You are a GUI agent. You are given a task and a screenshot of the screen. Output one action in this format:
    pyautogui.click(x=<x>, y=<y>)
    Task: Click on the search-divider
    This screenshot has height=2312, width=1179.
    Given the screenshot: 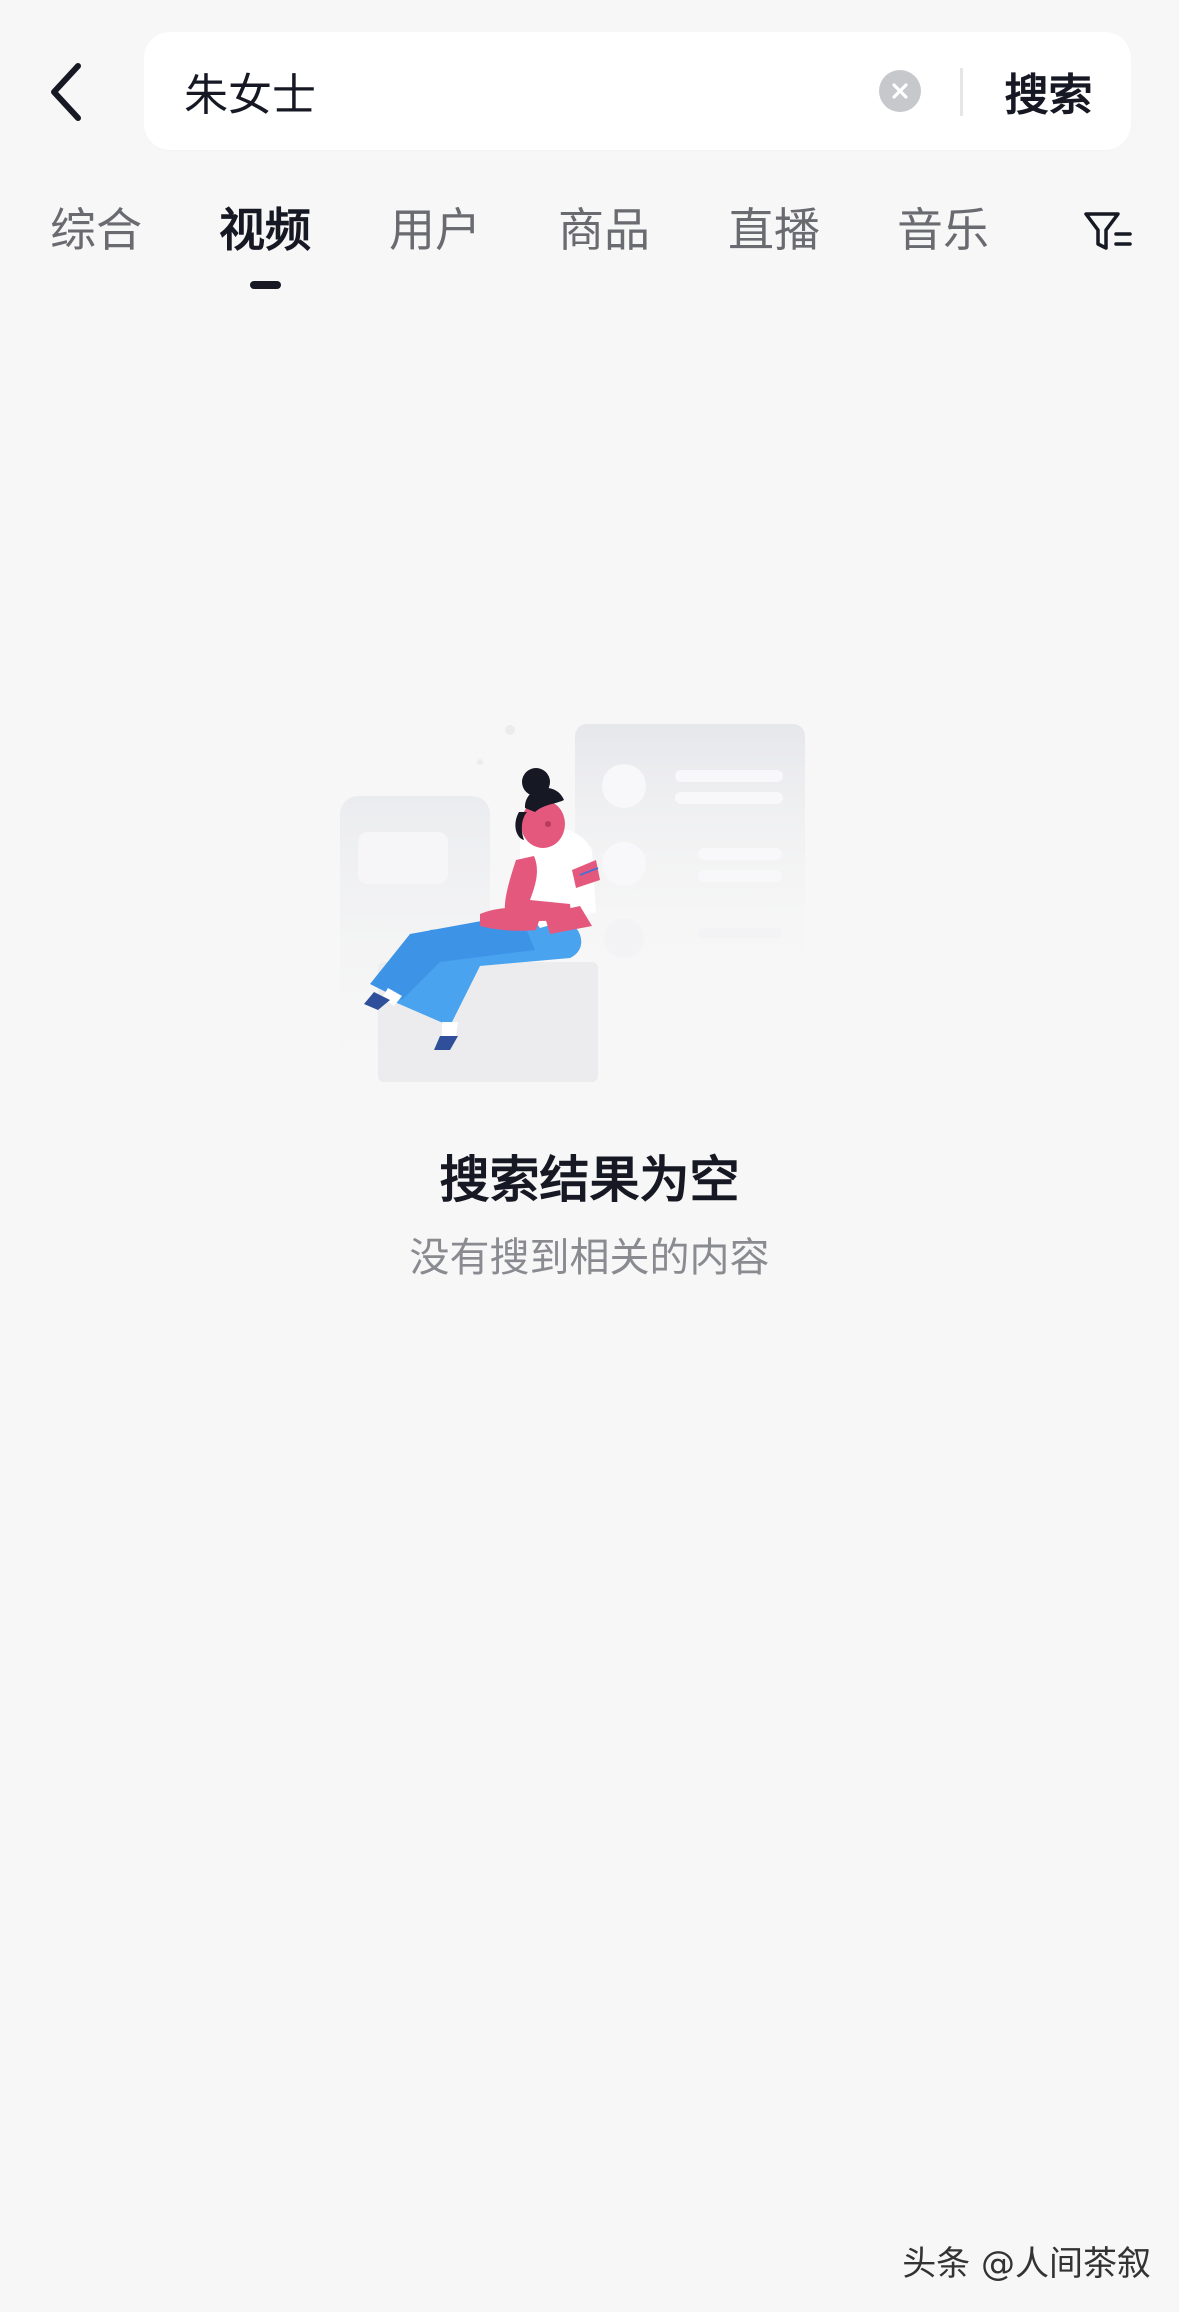 What is the action you would take?
    pyautogui.click(x=961, y=92)
    